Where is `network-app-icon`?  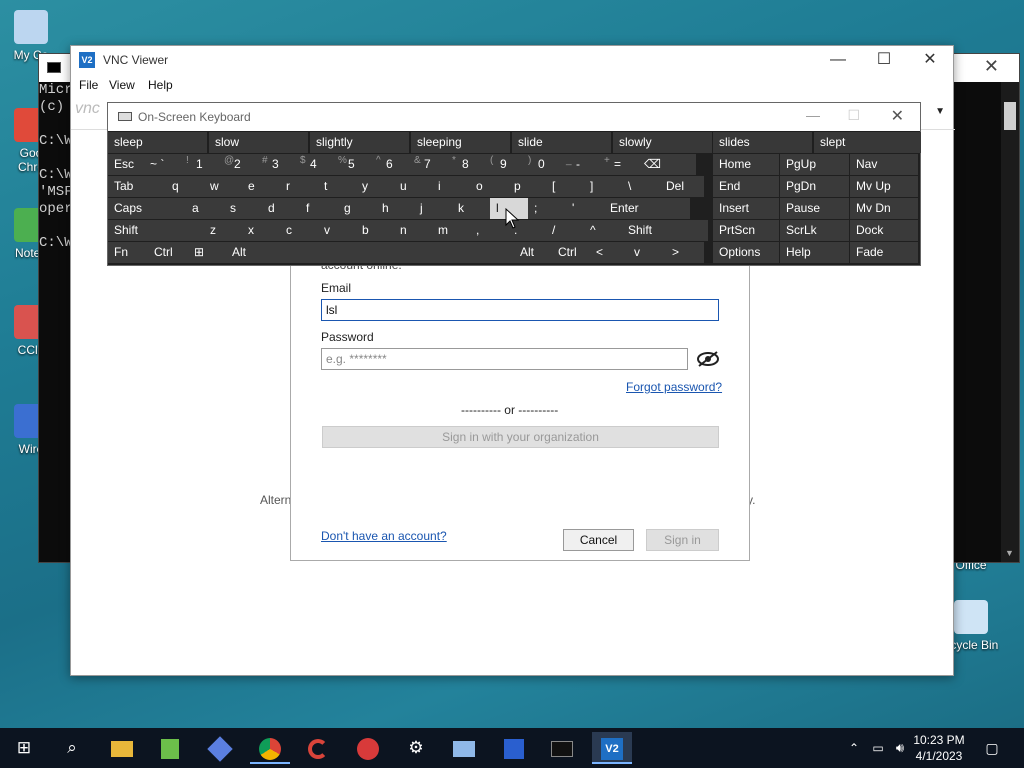
network-app-icon is located at coordinates (464, 748).